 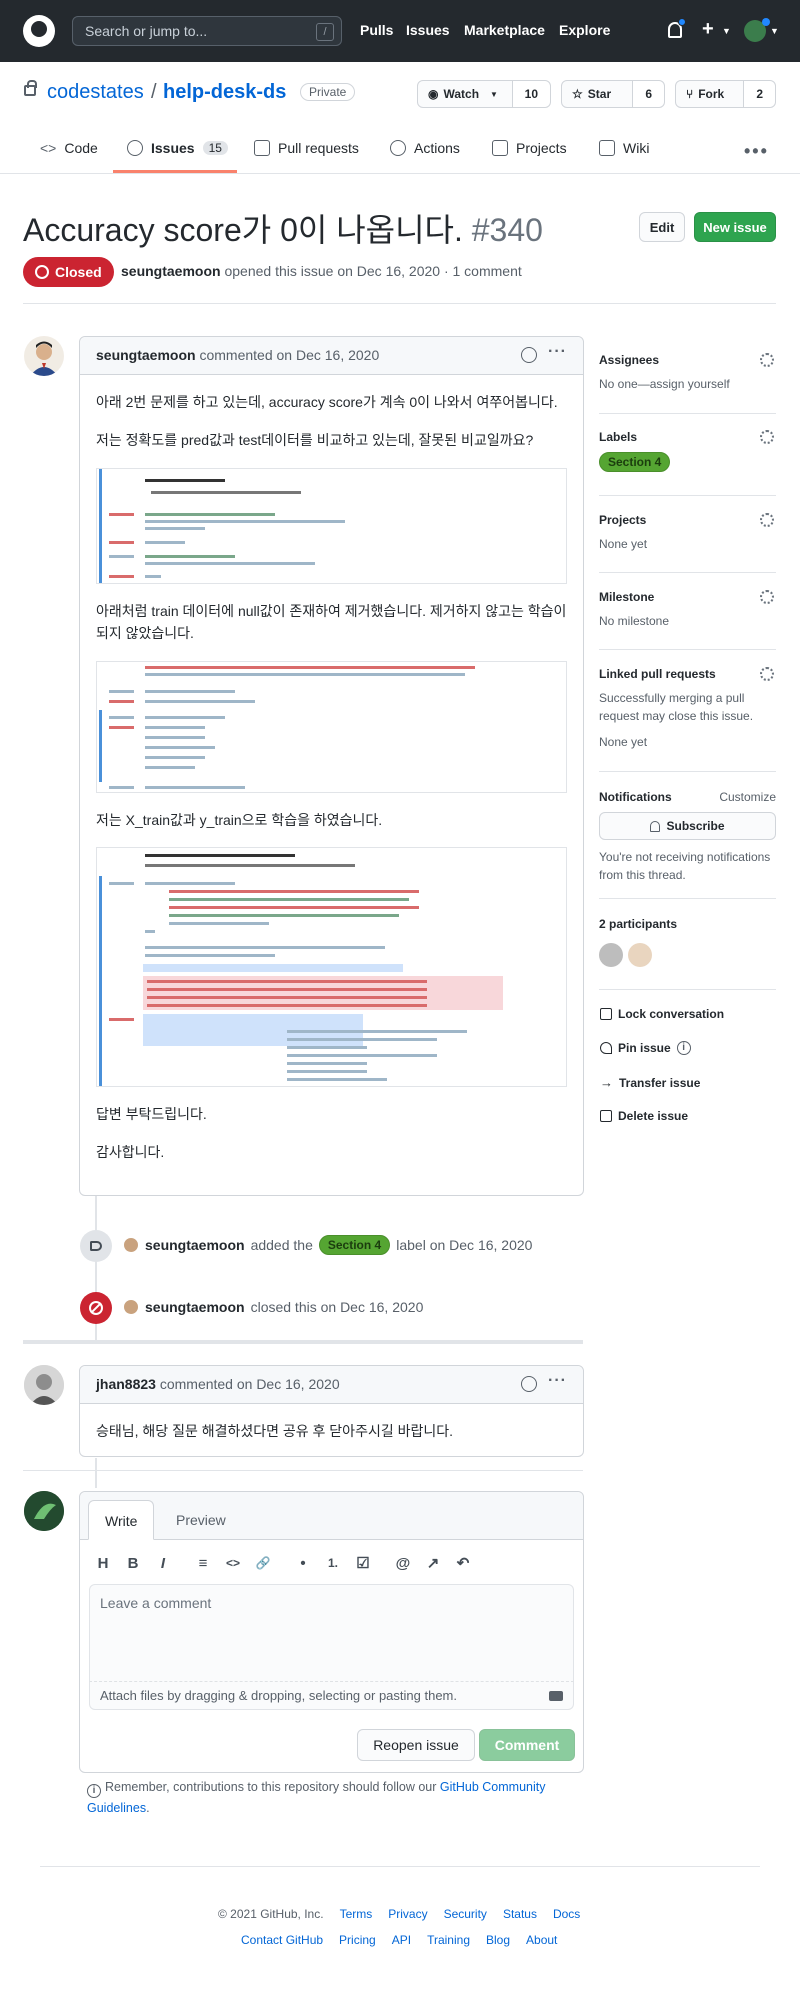 What do you see at coordinates (306, 148) in the screenshot?
I see `tab-pull-requests: Pull requests` at bounding box center [306, 148].